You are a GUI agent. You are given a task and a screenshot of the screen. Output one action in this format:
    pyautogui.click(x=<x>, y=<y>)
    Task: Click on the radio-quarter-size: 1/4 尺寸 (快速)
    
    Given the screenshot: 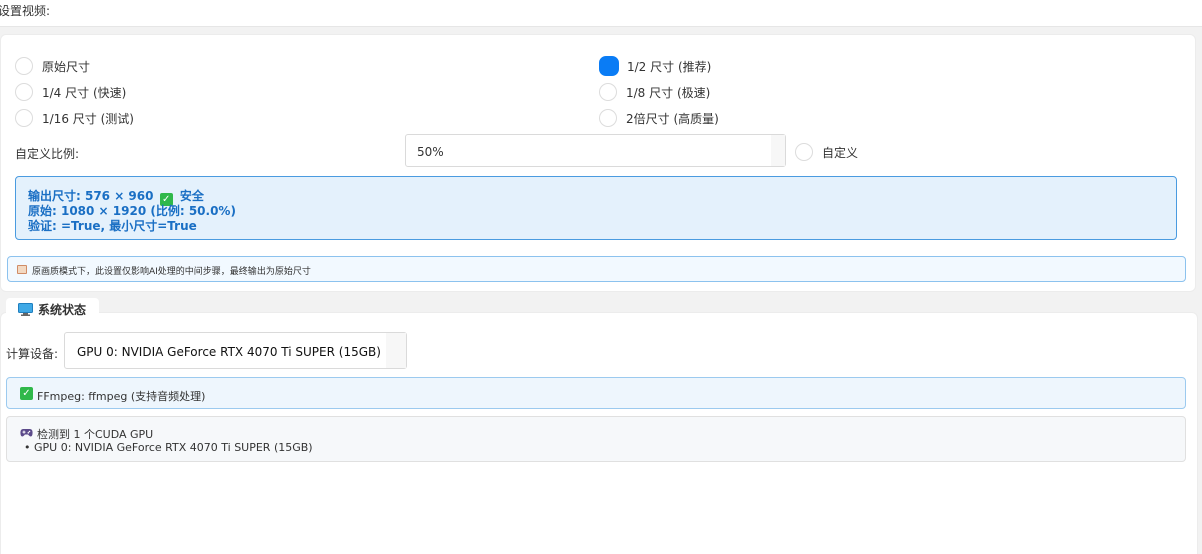 What is the action you would take?
    pyautogui.click(x=70, y=92)
    